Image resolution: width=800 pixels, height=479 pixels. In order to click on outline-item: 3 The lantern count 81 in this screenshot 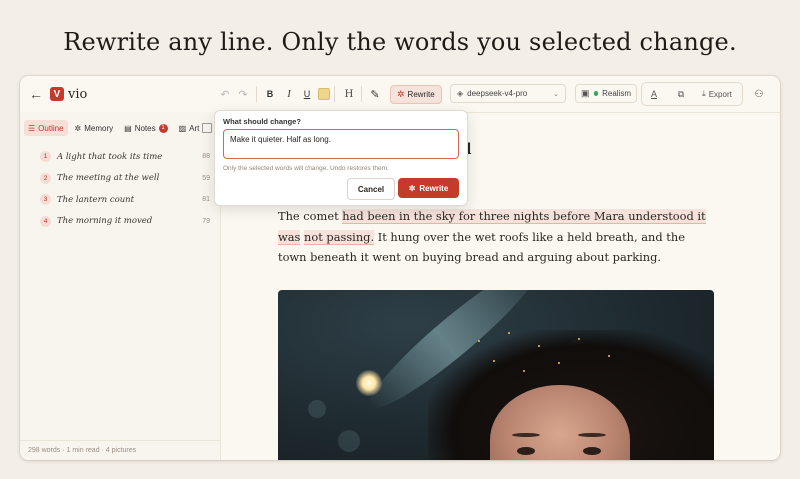, I will do `click(125, 200)`.